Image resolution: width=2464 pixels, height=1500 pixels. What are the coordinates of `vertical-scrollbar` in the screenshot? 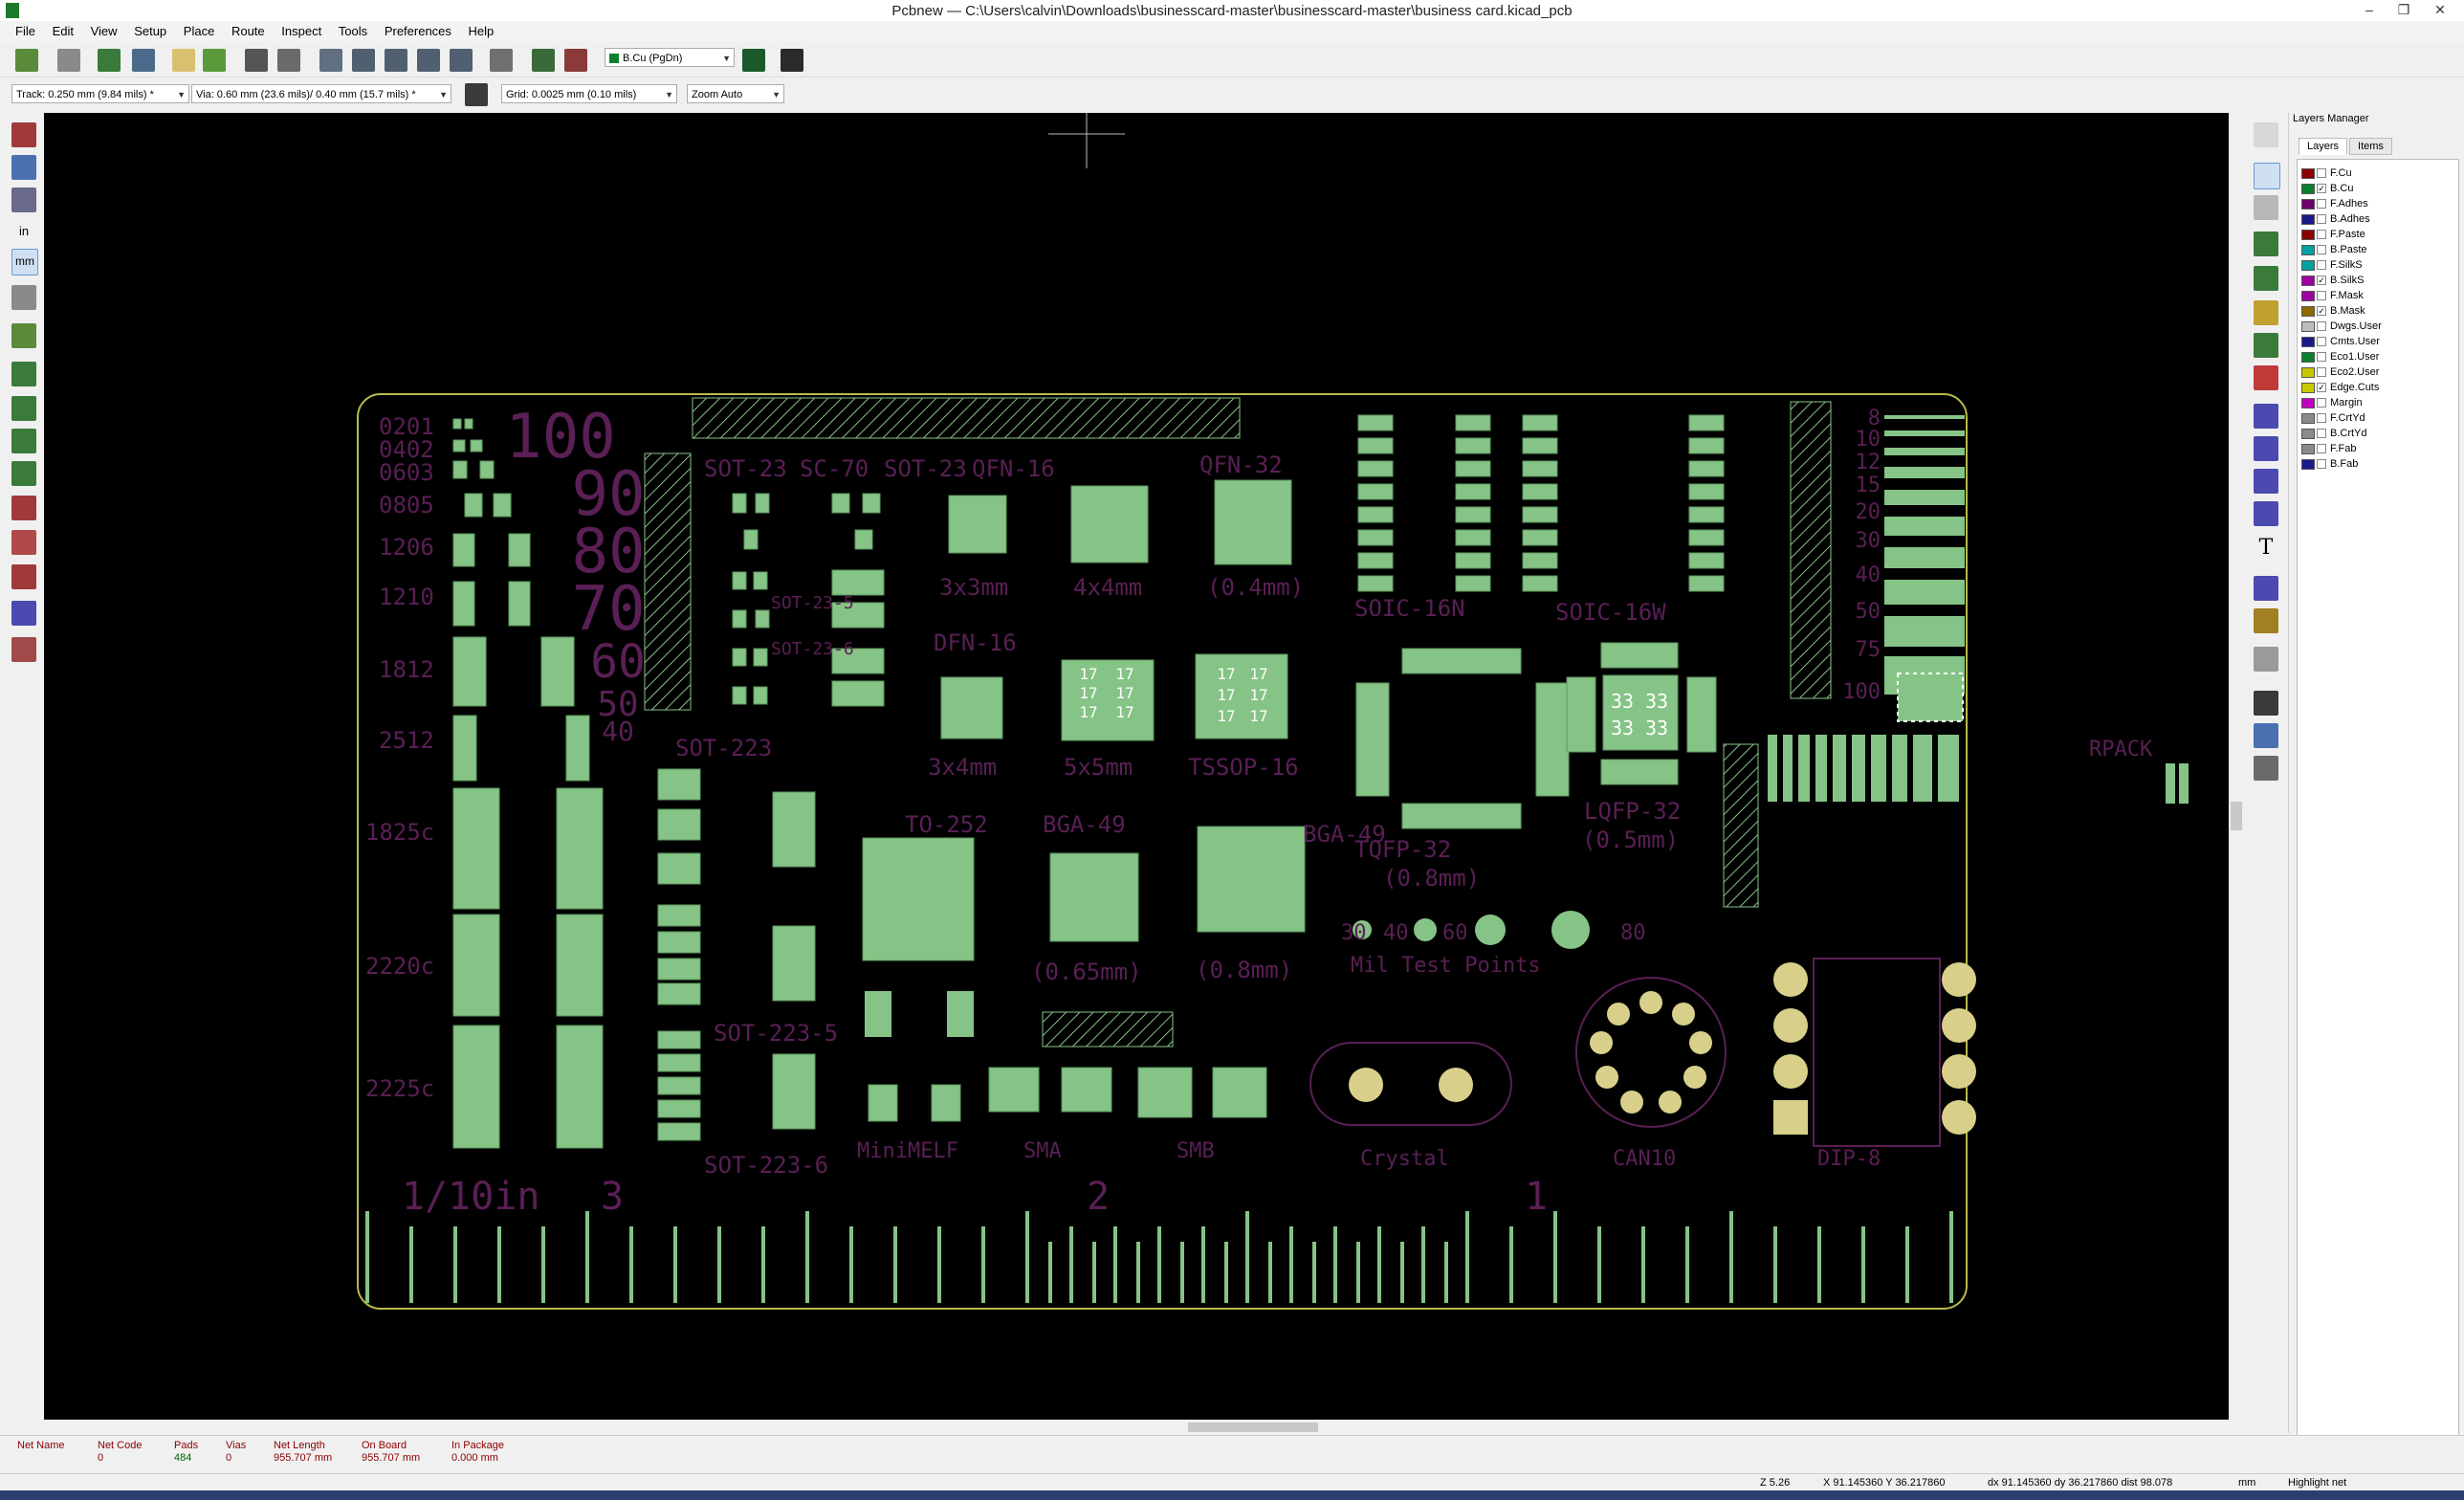 It's located at (2236, 766).